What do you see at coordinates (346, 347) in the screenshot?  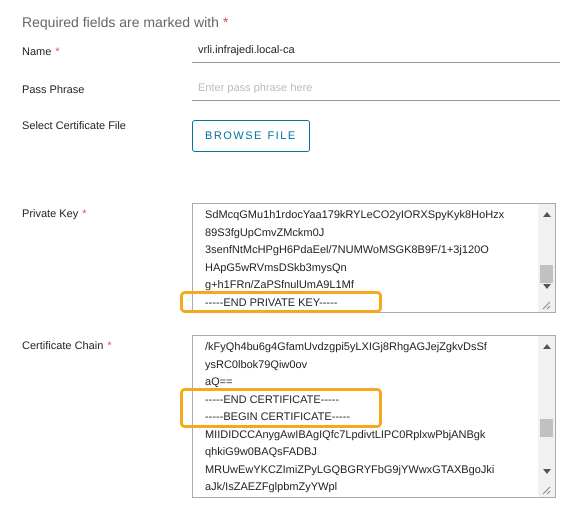 I see `text-line: /kFyQh4bu6g4GfamUvdzgpi5yLXIGj8RhgAGJejZgkvDsSf` at bounding box center [346, 347].